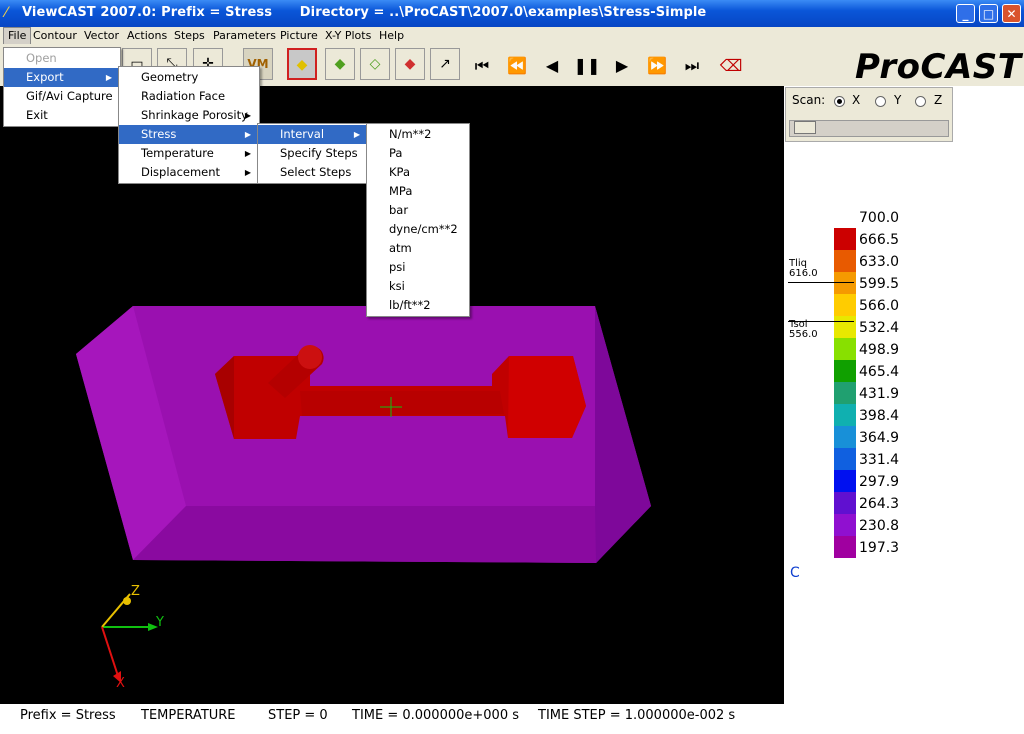 Image resolution: width=1024 pixels, height=734 pixels. I want to click on section-view-icon: ◆, so click(410, 64).